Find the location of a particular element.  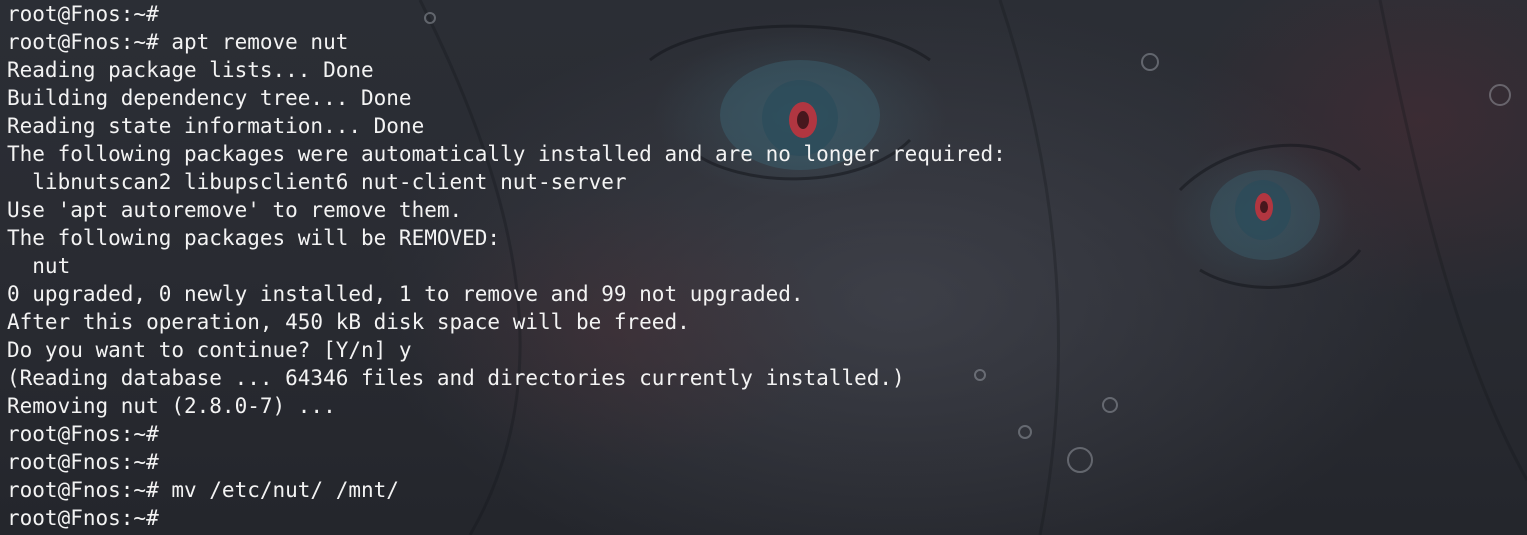

terminal-line: root@Fnos:~# mv /etc/nut/ /mnt/ is located at coordinates (203, 490).